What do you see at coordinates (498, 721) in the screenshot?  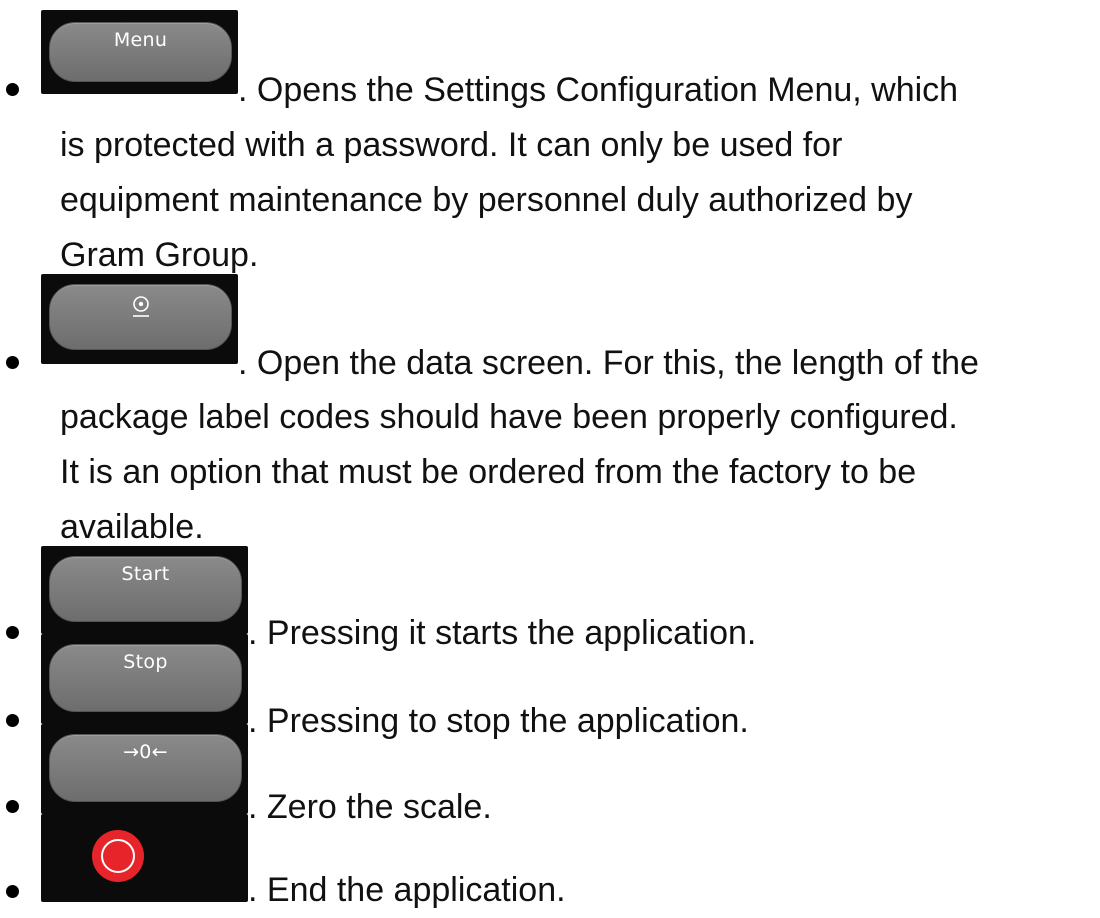 I see `item-text-line: . Pressing to stop the application.` at bounding box center [498, 721].